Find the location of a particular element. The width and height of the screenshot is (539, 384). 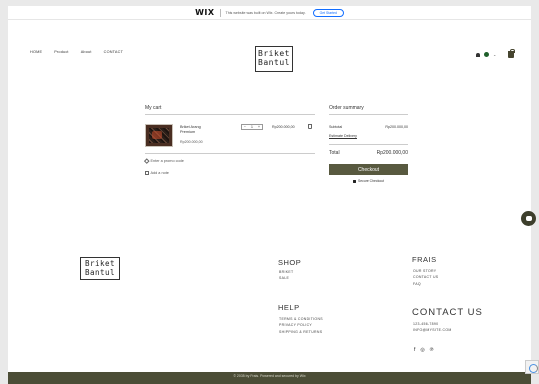

footer-shop-title: SHOP is located at coordinates (290, 262).